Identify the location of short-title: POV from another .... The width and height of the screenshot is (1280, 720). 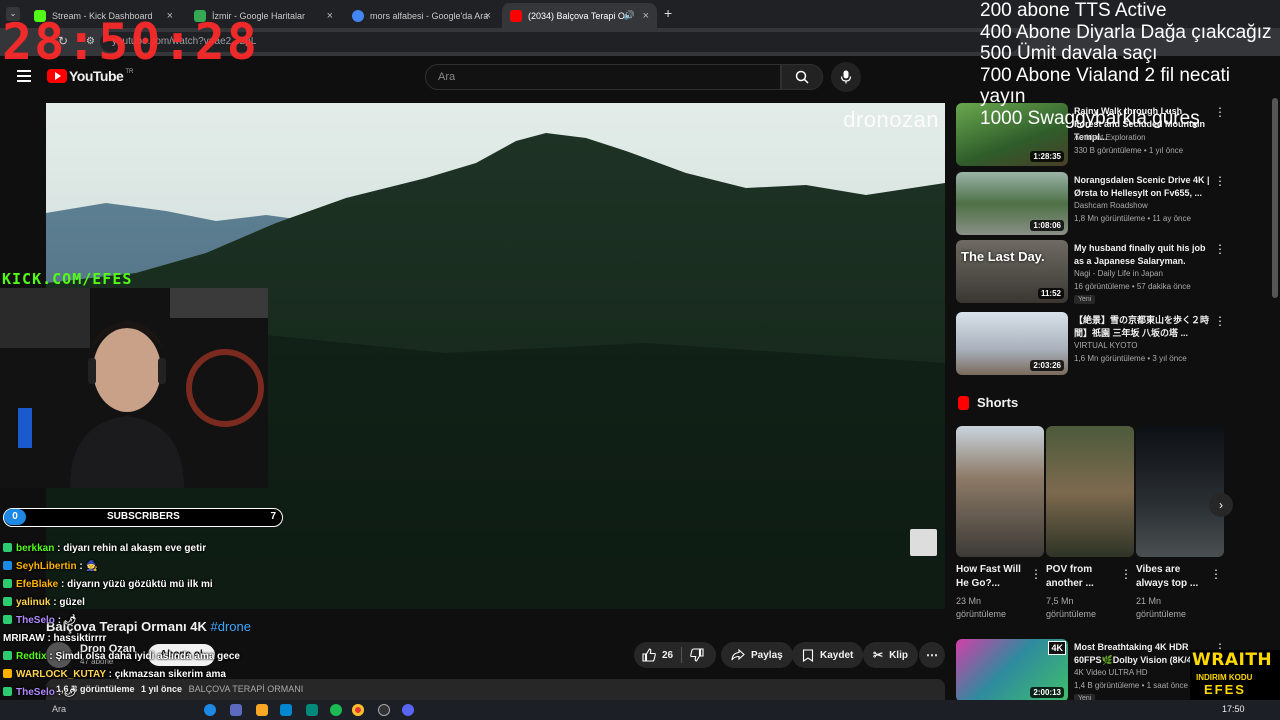
(1081, 577).